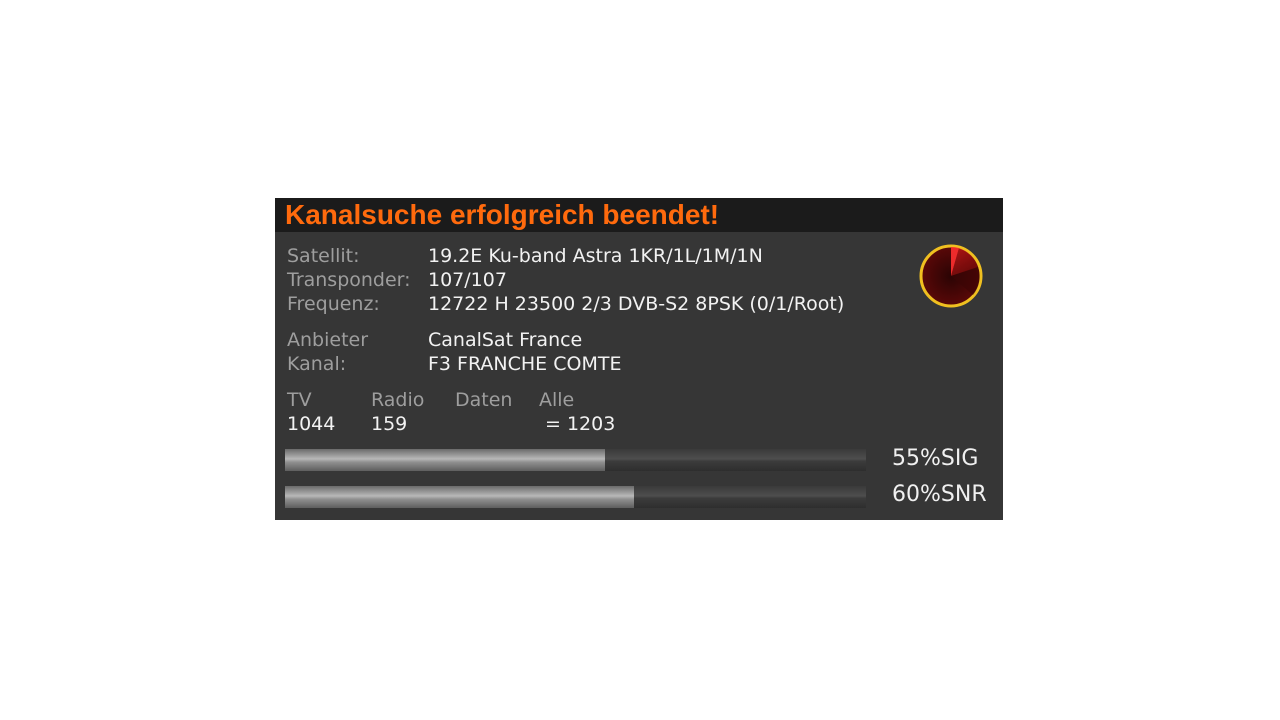  What do you see at coordinates (389, 424) in the screenshot?
I see `radio-count-value: 159` at bounding box center [389, 424].